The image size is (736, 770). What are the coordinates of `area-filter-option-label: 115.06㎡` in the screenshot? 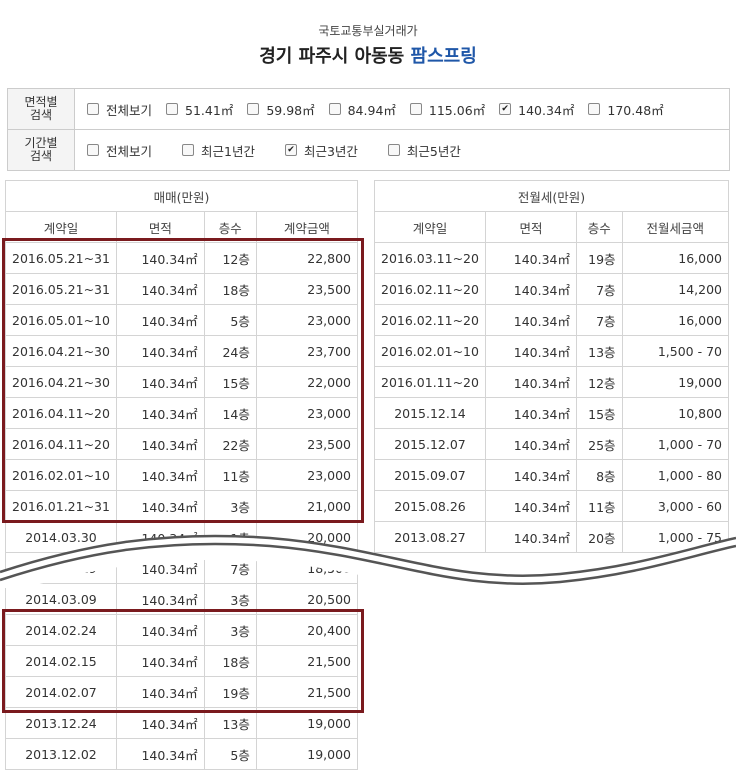 It's located at (457, 110).